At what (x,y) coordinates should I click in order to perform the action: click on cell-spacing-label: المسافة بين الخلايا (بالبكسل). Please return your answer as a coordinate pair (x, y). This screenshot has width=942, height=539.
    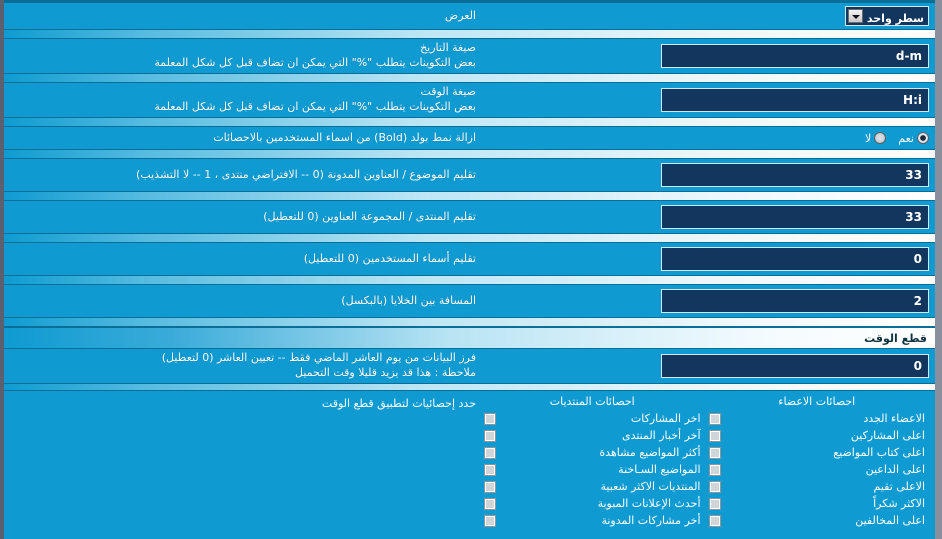
    Looking at the image, I should click on (245, 301).